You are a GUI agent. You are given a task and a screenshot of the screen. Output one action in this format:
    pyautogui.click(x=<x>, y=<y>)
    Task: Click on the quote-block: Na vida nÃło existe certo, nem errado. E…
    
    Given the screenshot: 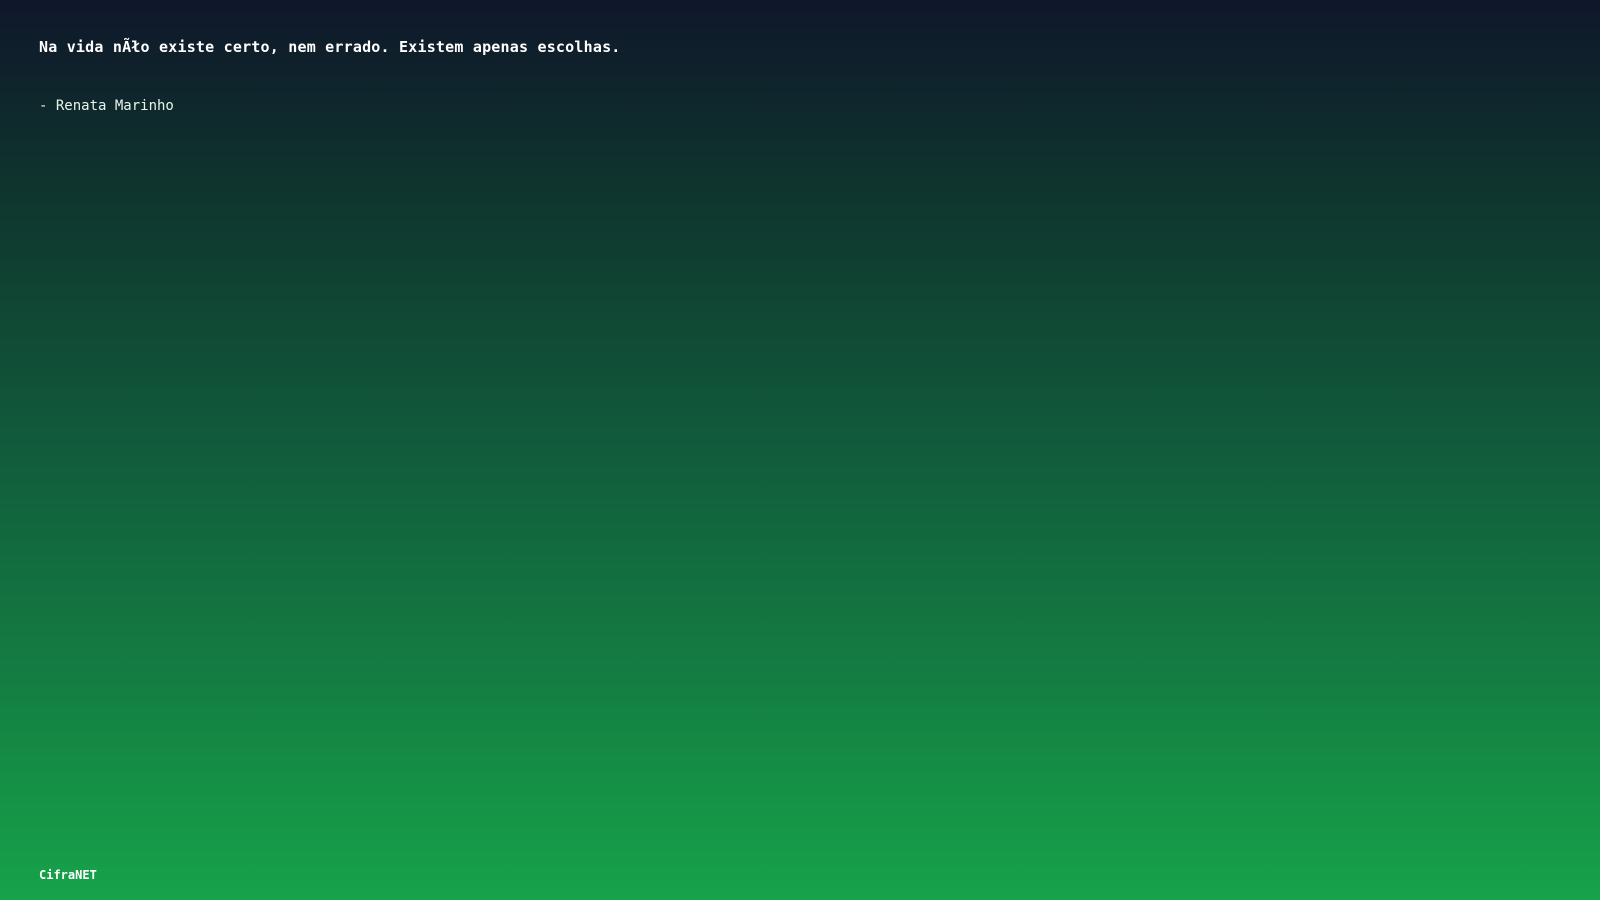 What is the action you would take?
    pyautogui.click(x=739, y=76)
    